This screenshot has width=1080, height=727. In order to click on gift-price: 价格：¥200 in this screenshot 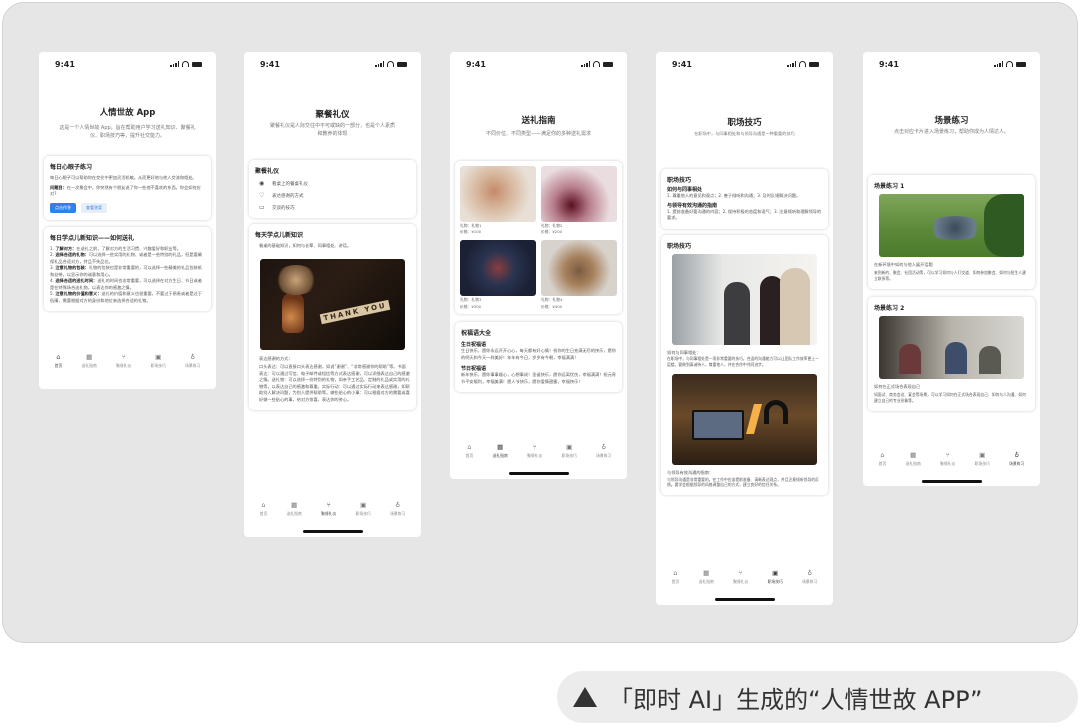, I will do `click(552, 232)`.